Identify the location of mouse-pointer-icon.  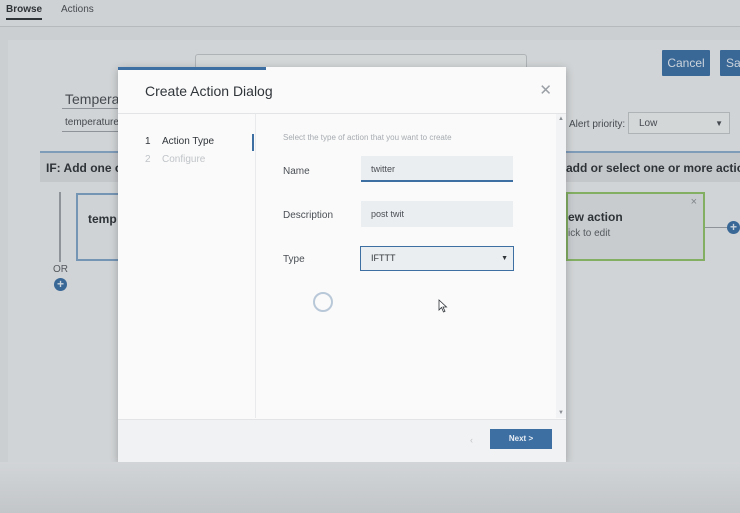
(443, 306).